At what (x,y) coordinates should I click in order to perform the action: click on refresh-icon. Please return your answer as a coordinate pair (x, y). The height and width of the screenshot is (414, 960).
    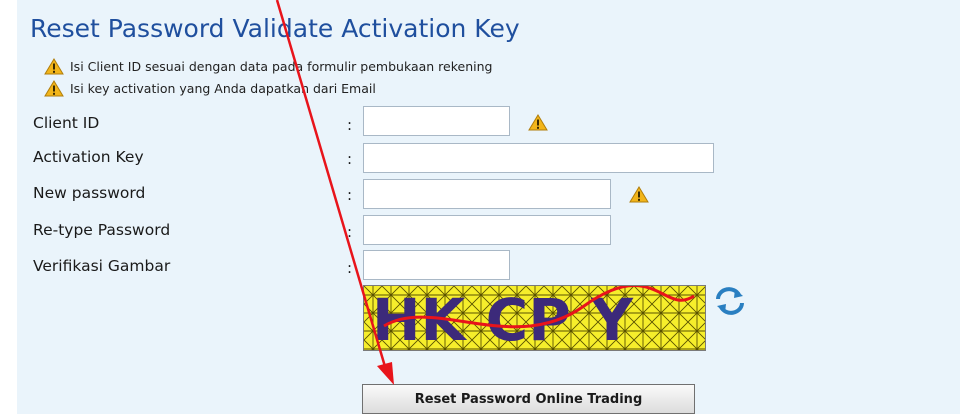
    Looking at the image, I should click on (730, 301).